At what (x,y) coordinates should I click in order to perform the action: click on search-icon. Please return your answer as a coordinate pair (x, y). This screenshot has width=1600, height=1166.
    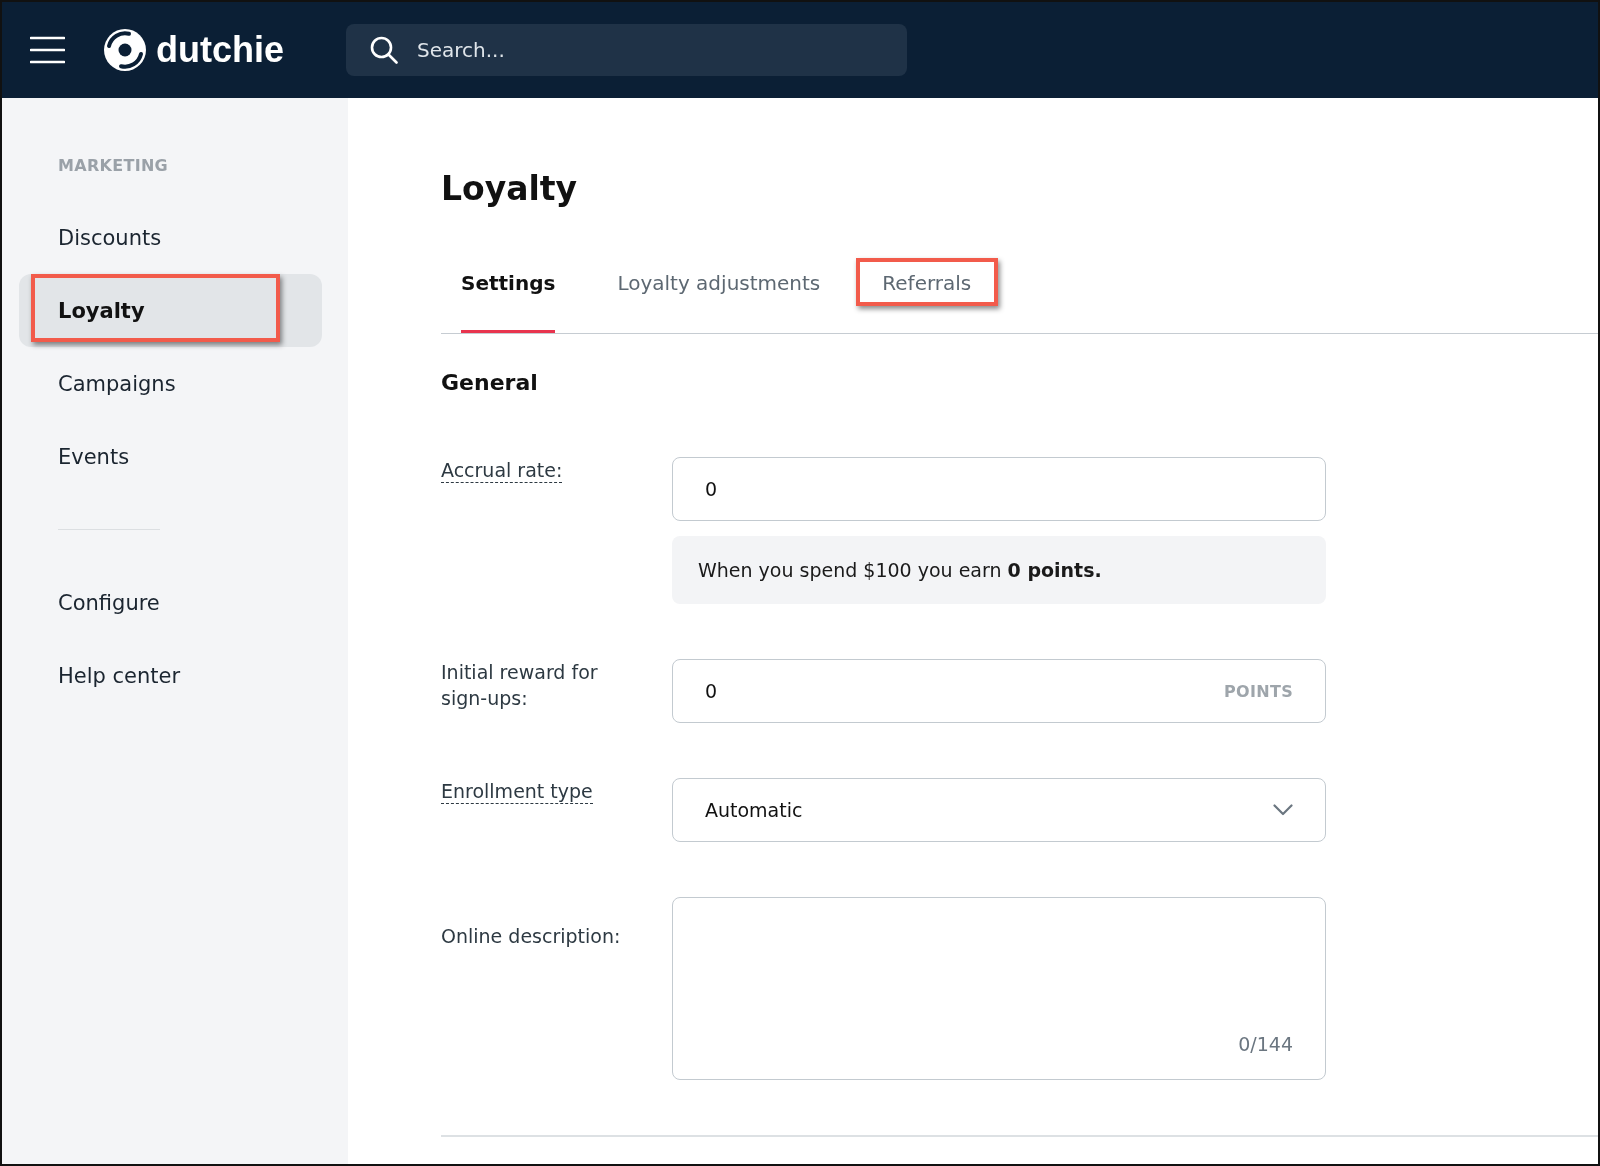
    Looking at the image, I should click on (384, 50).